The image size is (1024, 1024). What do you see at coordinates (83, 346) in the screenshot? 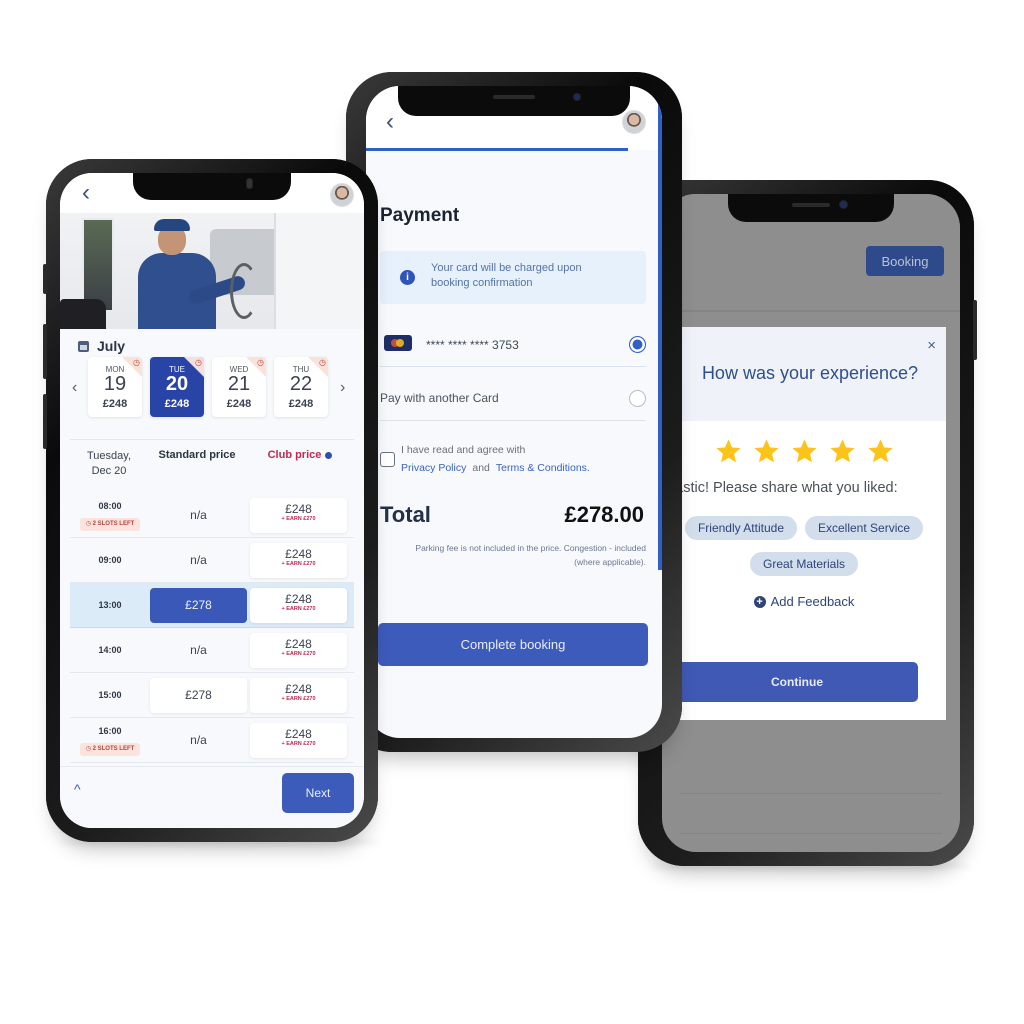
I see `calendar-icon` at bounding box center [83, 346].